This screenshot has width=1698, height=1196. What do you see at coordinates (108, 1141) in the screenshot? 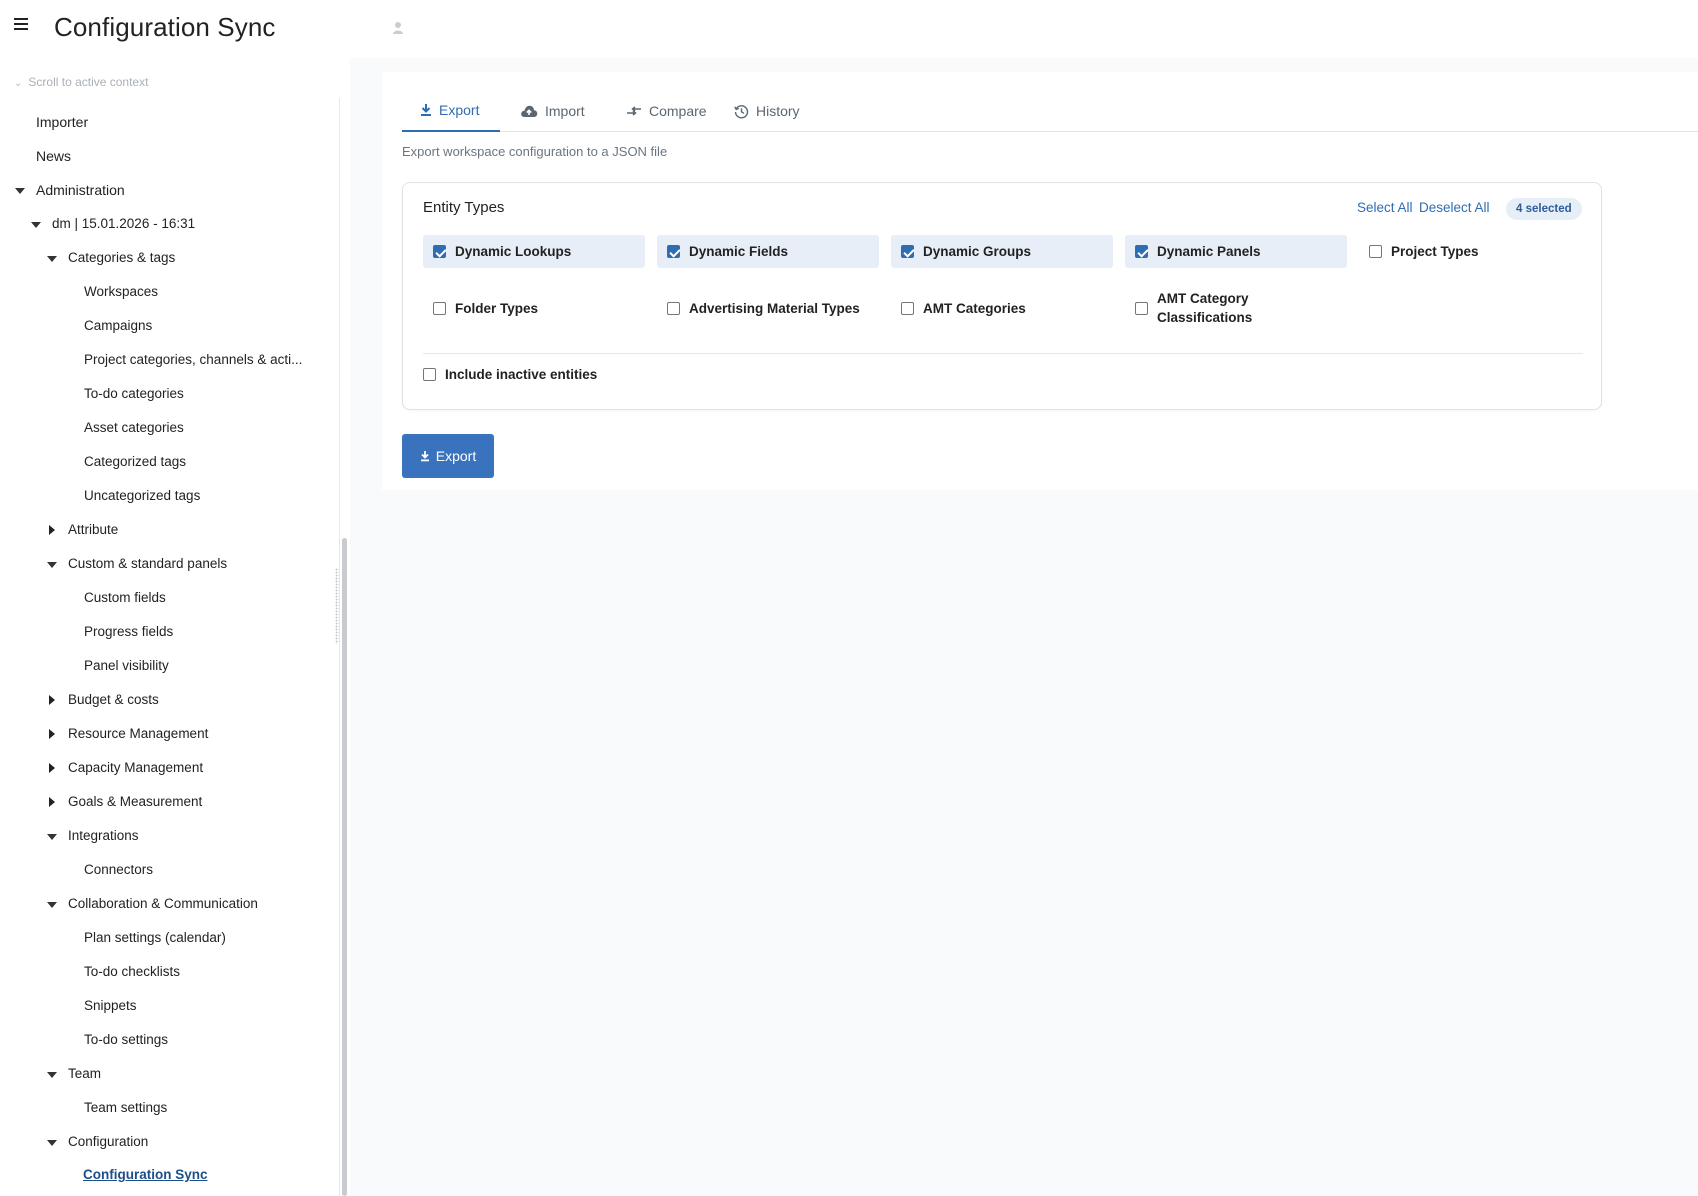
I see `sidebar-item-configuration: Configuration` at bounding box center [108, 1141].